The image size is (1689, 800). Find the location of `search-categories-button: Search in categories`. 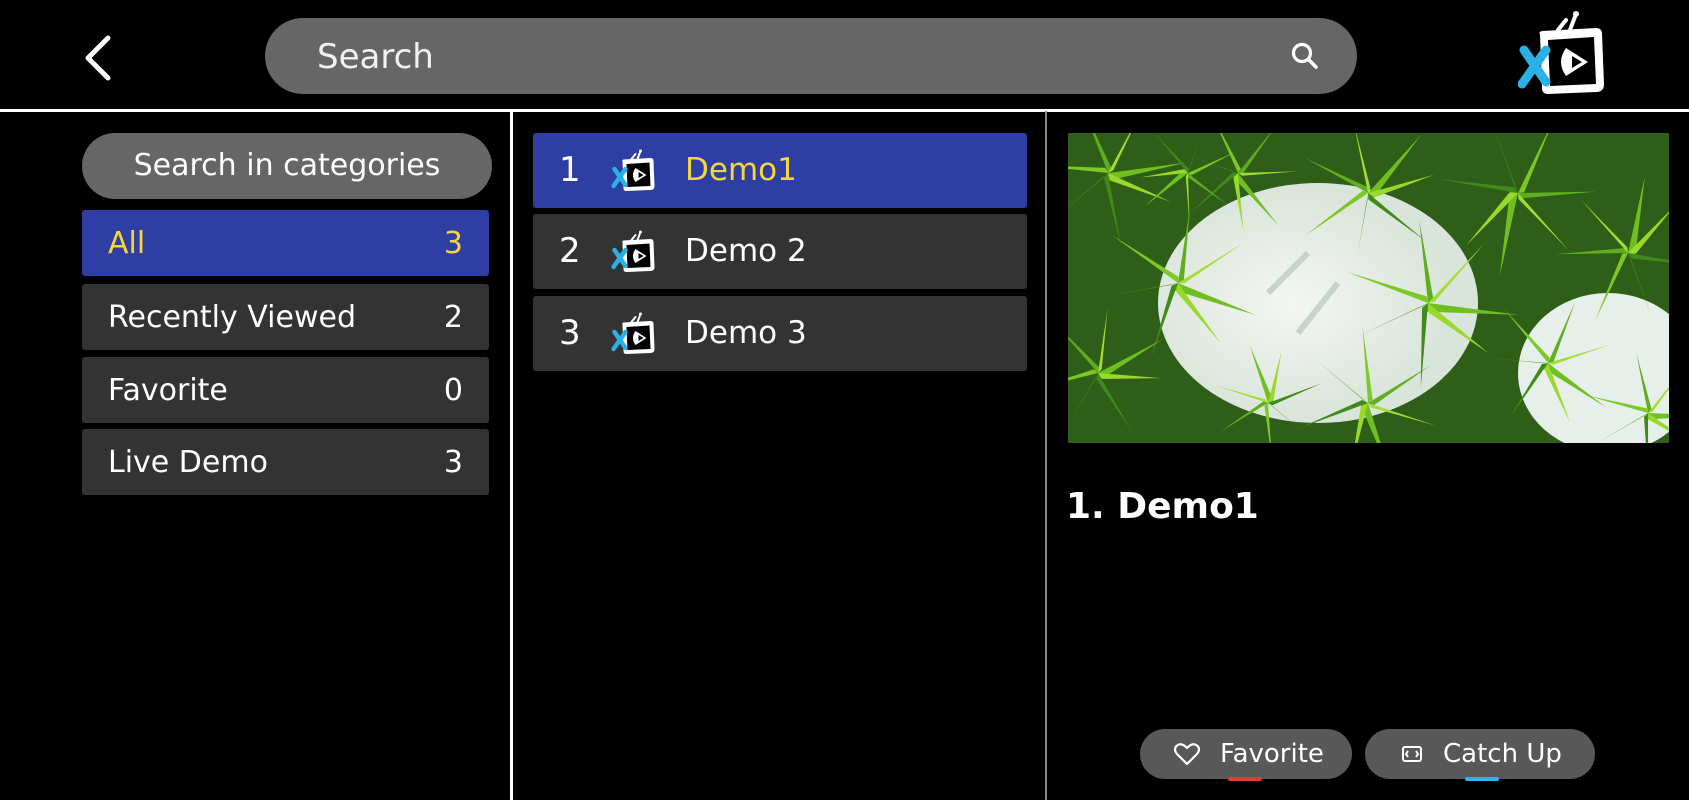

search-categories-button: Search in categories is located at coordinates (287, 166).